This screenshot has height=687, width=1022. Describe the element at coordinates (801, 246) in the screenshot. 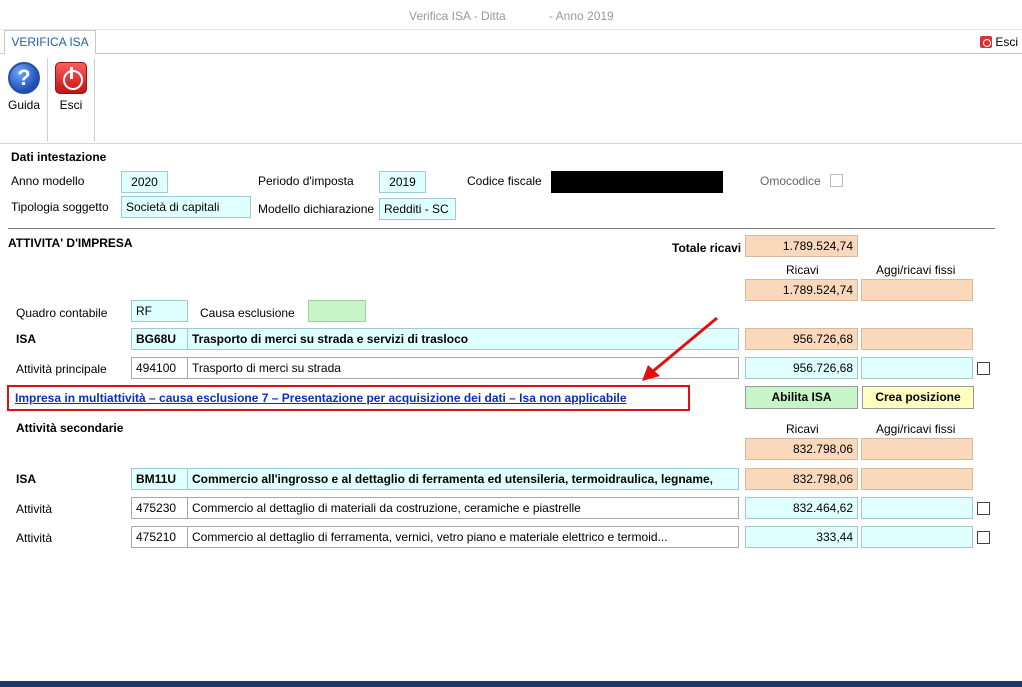

I see `totale-ricavi-field: 1.789.524,74` at that location.